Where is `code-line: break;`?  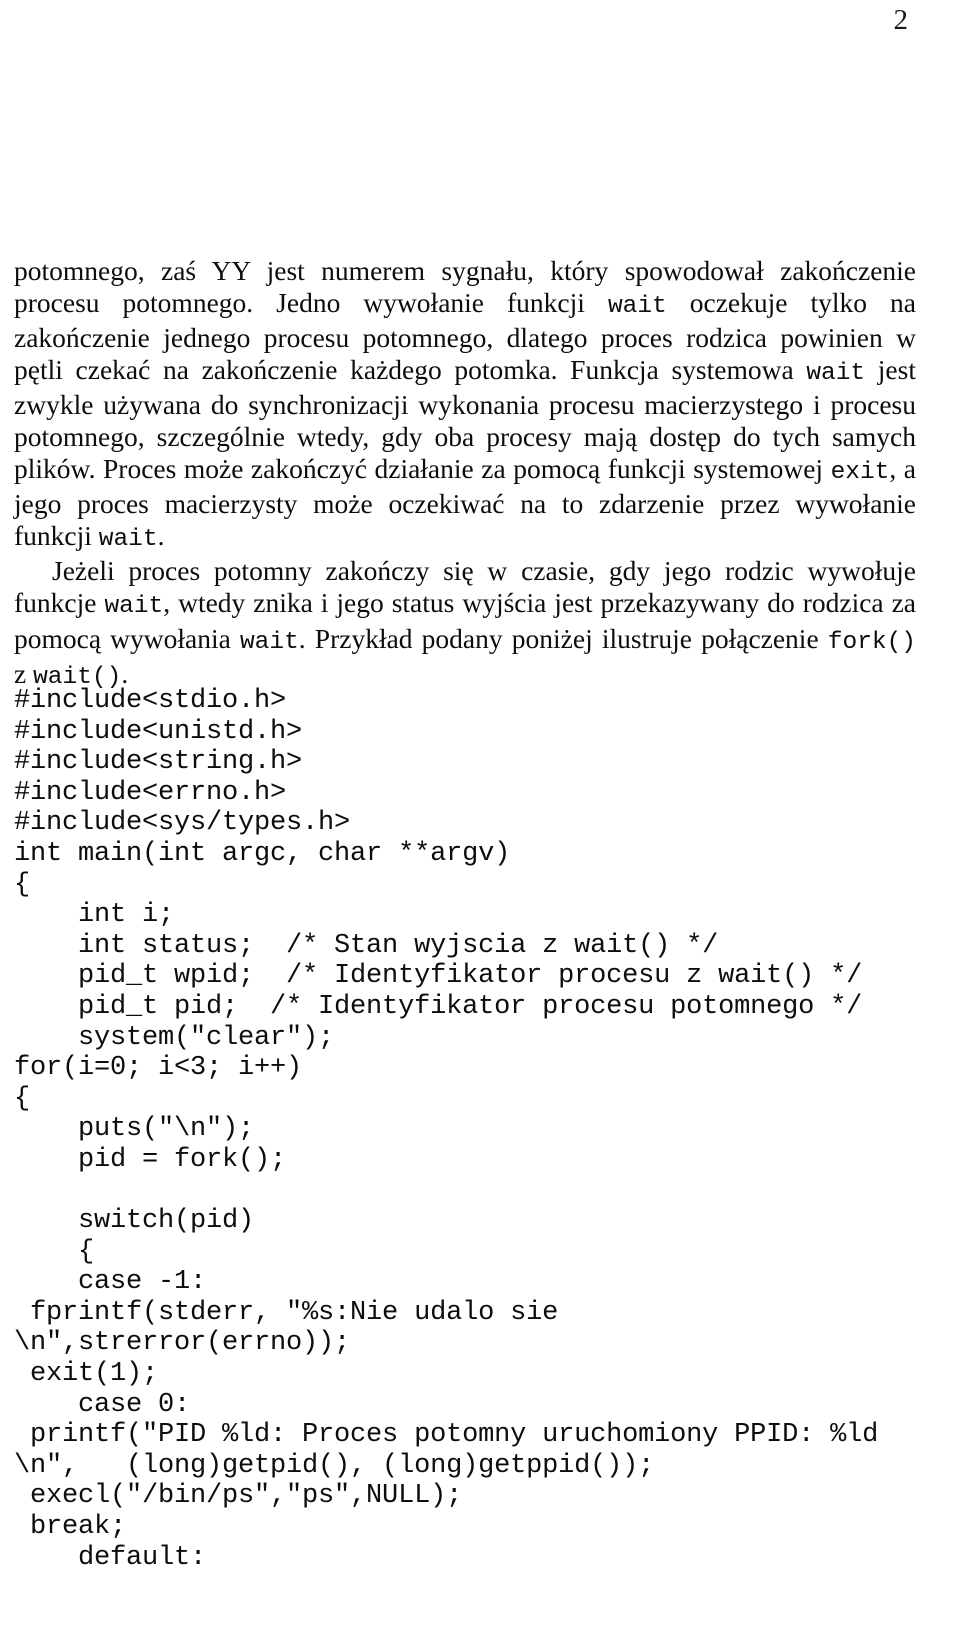 code-line: break; is located at coordinates (70, 1527).